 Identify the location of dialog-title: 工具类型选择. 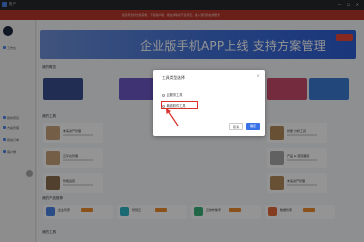
(173, 77).